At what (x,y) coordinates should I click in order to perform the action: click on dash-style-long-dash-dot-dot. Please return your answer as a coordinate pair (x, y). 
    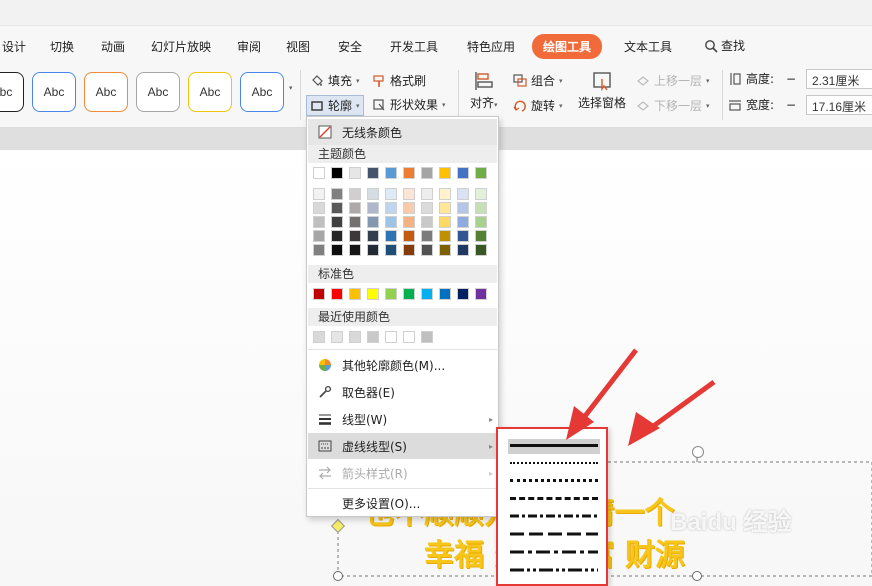
    Looking at the image, I should click on (554, 570).